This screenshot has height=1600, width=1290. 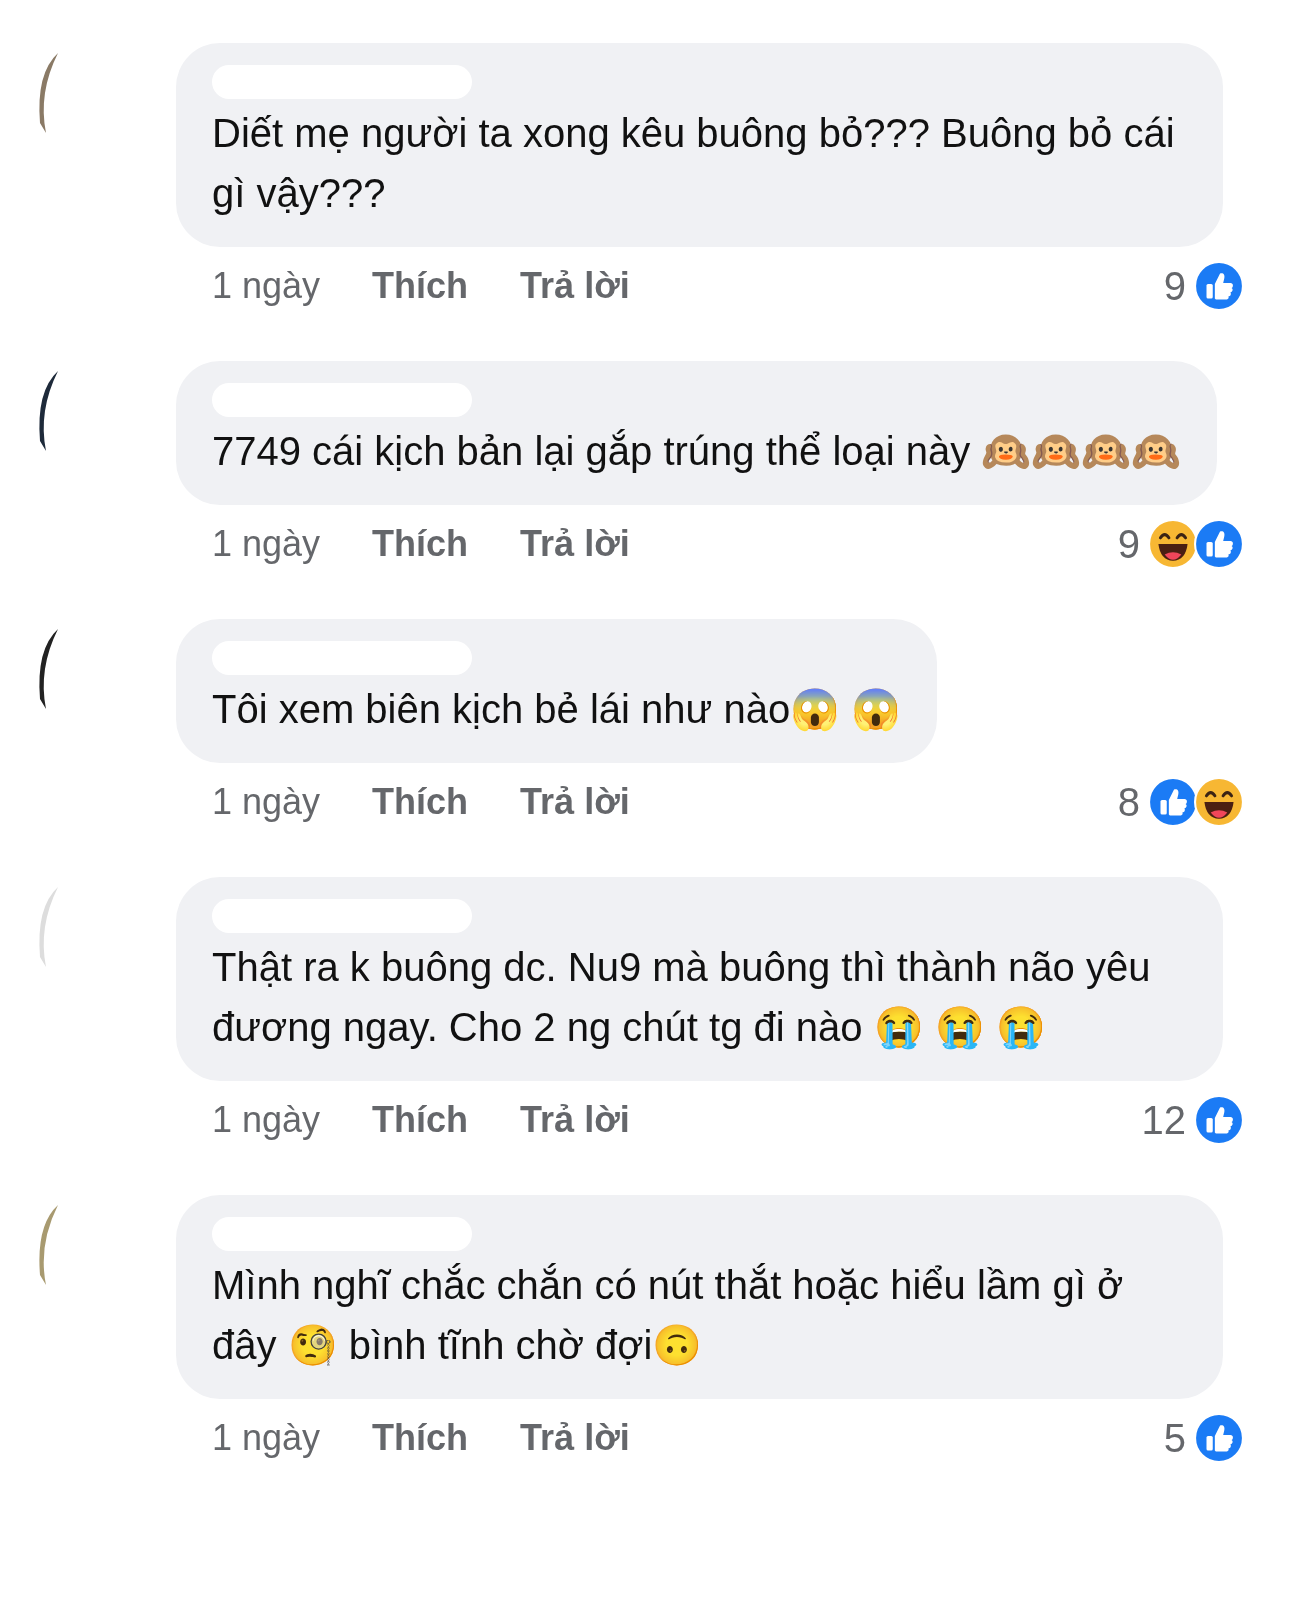 What do you see at coordinates (682, 998) in the screenshot?
I see `comment-text: Thật ra k buông dc. Nu9 mà buông thì thành não yêu đương ngay. Cho 2 ng chút tg đi nào 😭 😭 😭` at bounding box center [682, 998].